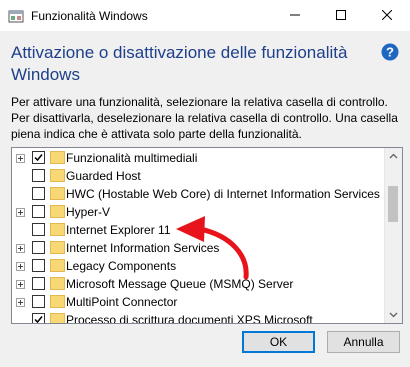 The width and height of the screenshot is (410, 367). Describe the element at coordinates (118, 230) in the screenshot. I see `feature-label: Internet Explorer 11` at that location.